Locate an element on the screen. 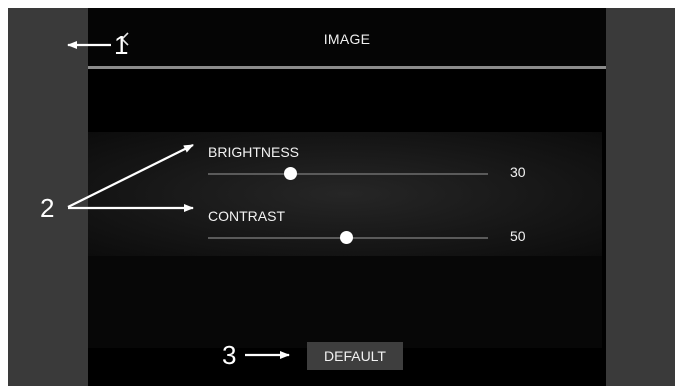  default-button: DEFAULT is located at coordinates (355, 356).